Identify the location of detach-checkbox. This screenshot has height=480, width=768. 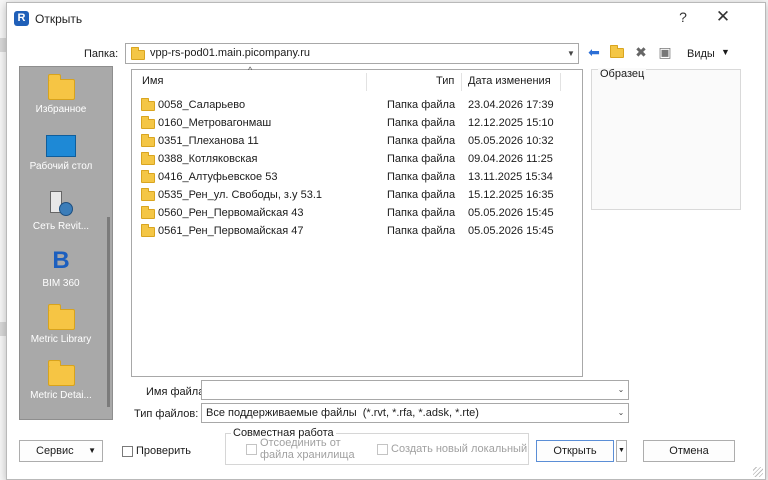
(251, 449).